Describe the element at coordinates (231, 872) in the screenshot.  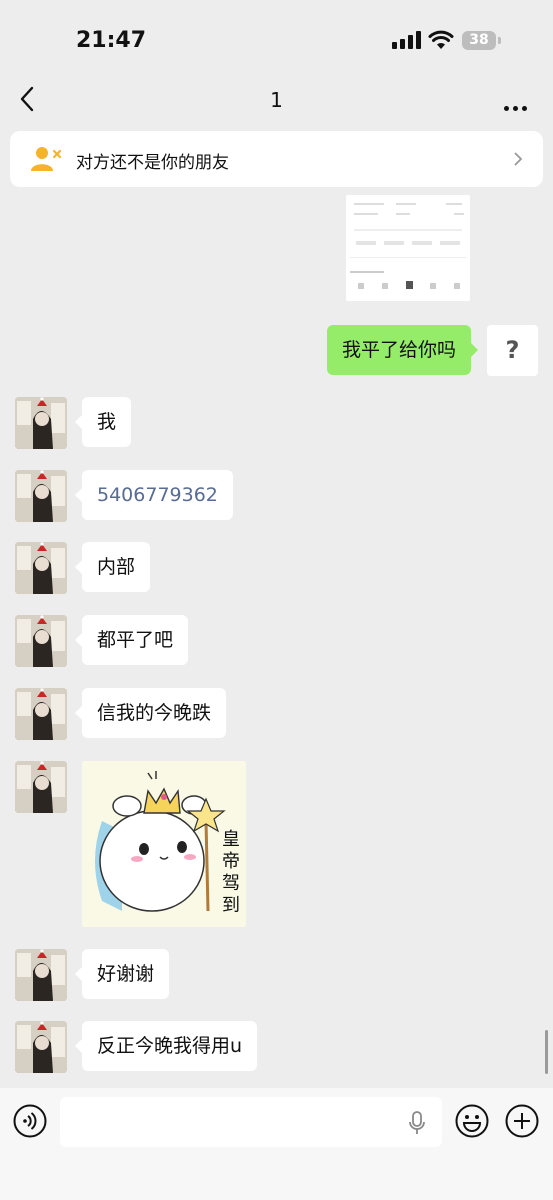
I see `sticker-caption: 皇帝驾到` at that location.